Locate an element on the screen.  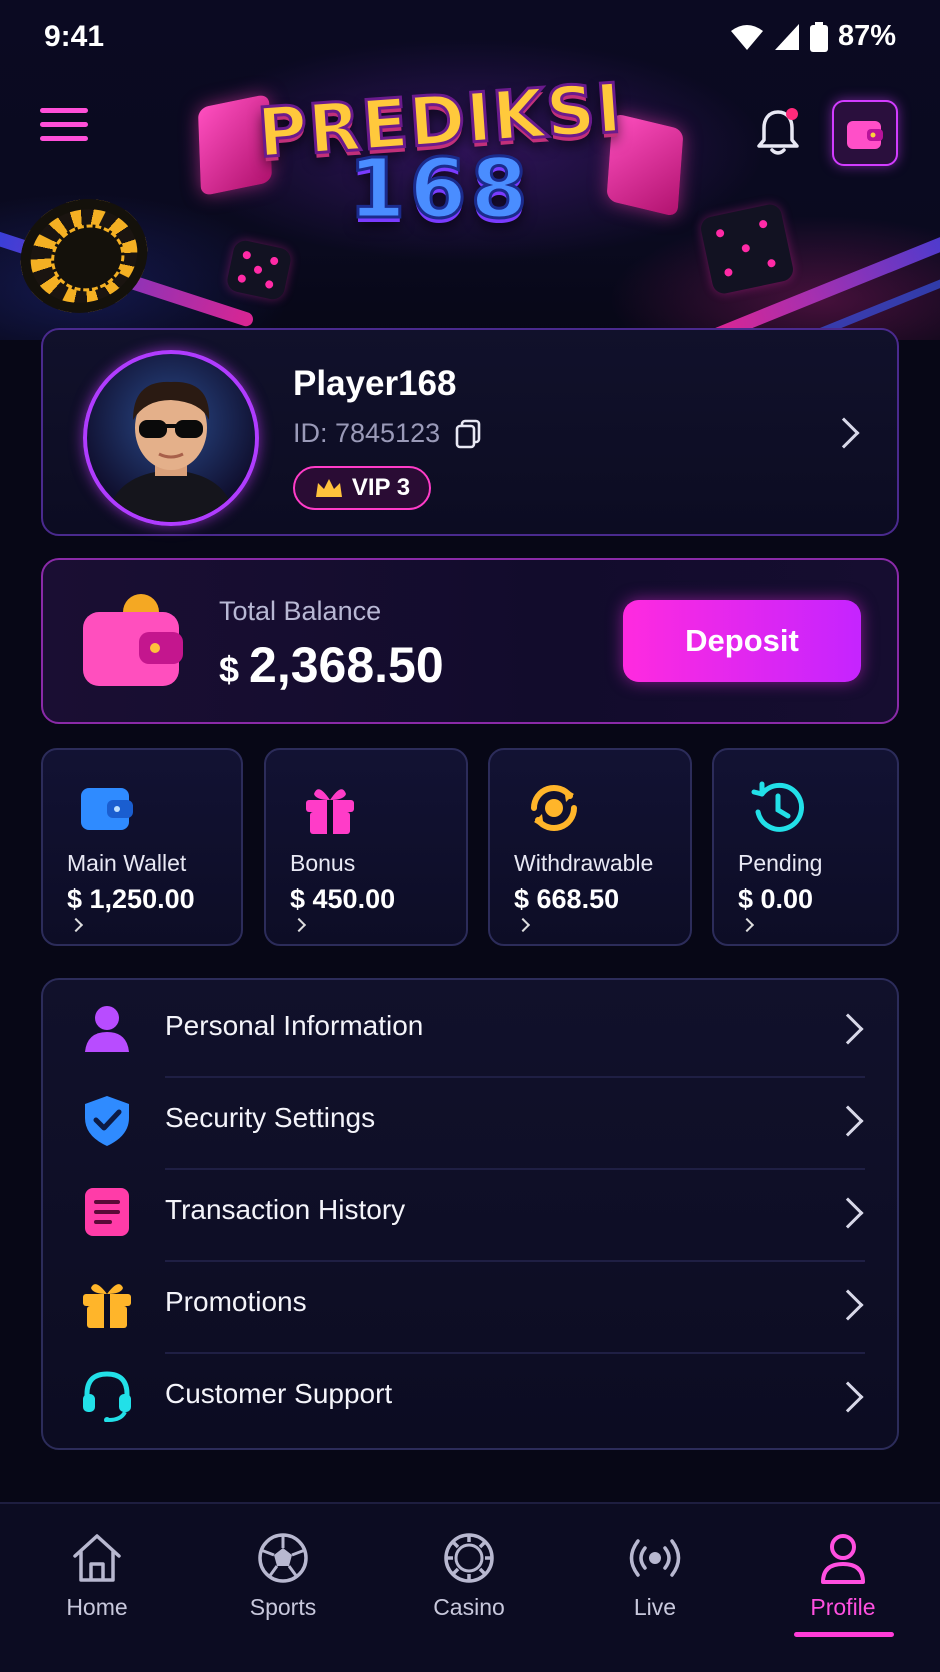
main-wallet-tile: Main Wallet $ 1,250.00 is located at coordinates (142, 847).